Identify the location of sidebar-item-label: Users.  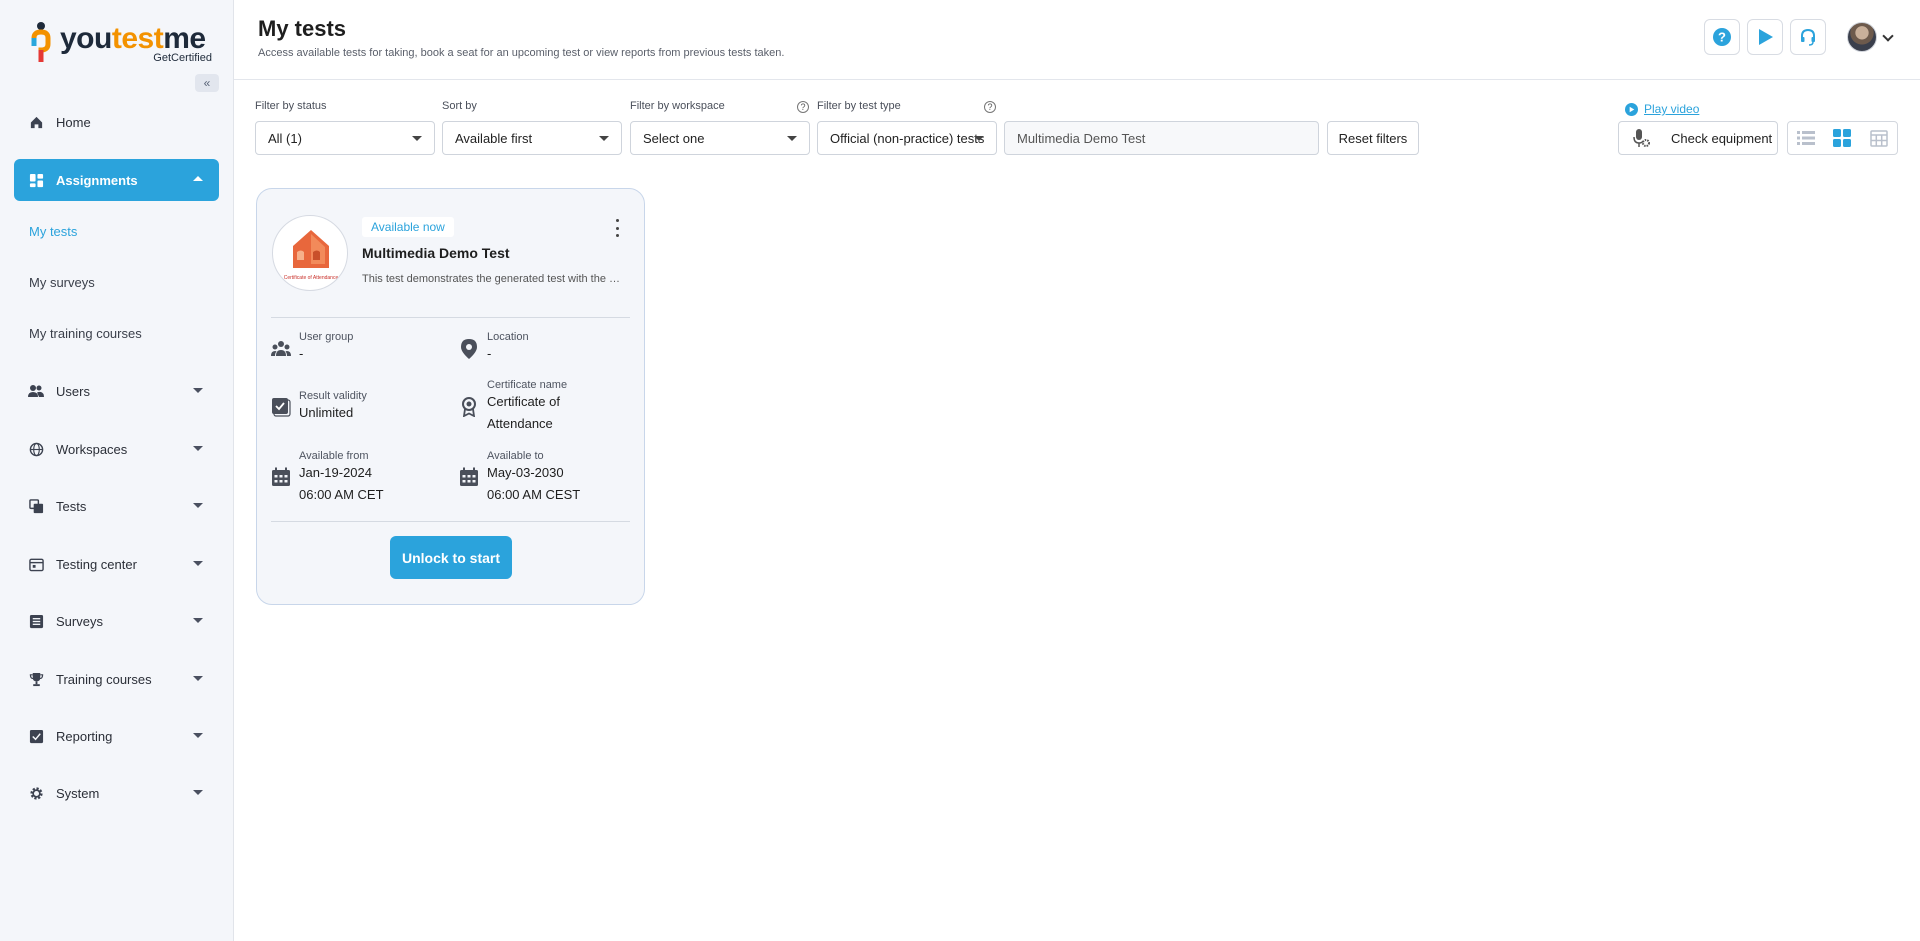
(73, 391).